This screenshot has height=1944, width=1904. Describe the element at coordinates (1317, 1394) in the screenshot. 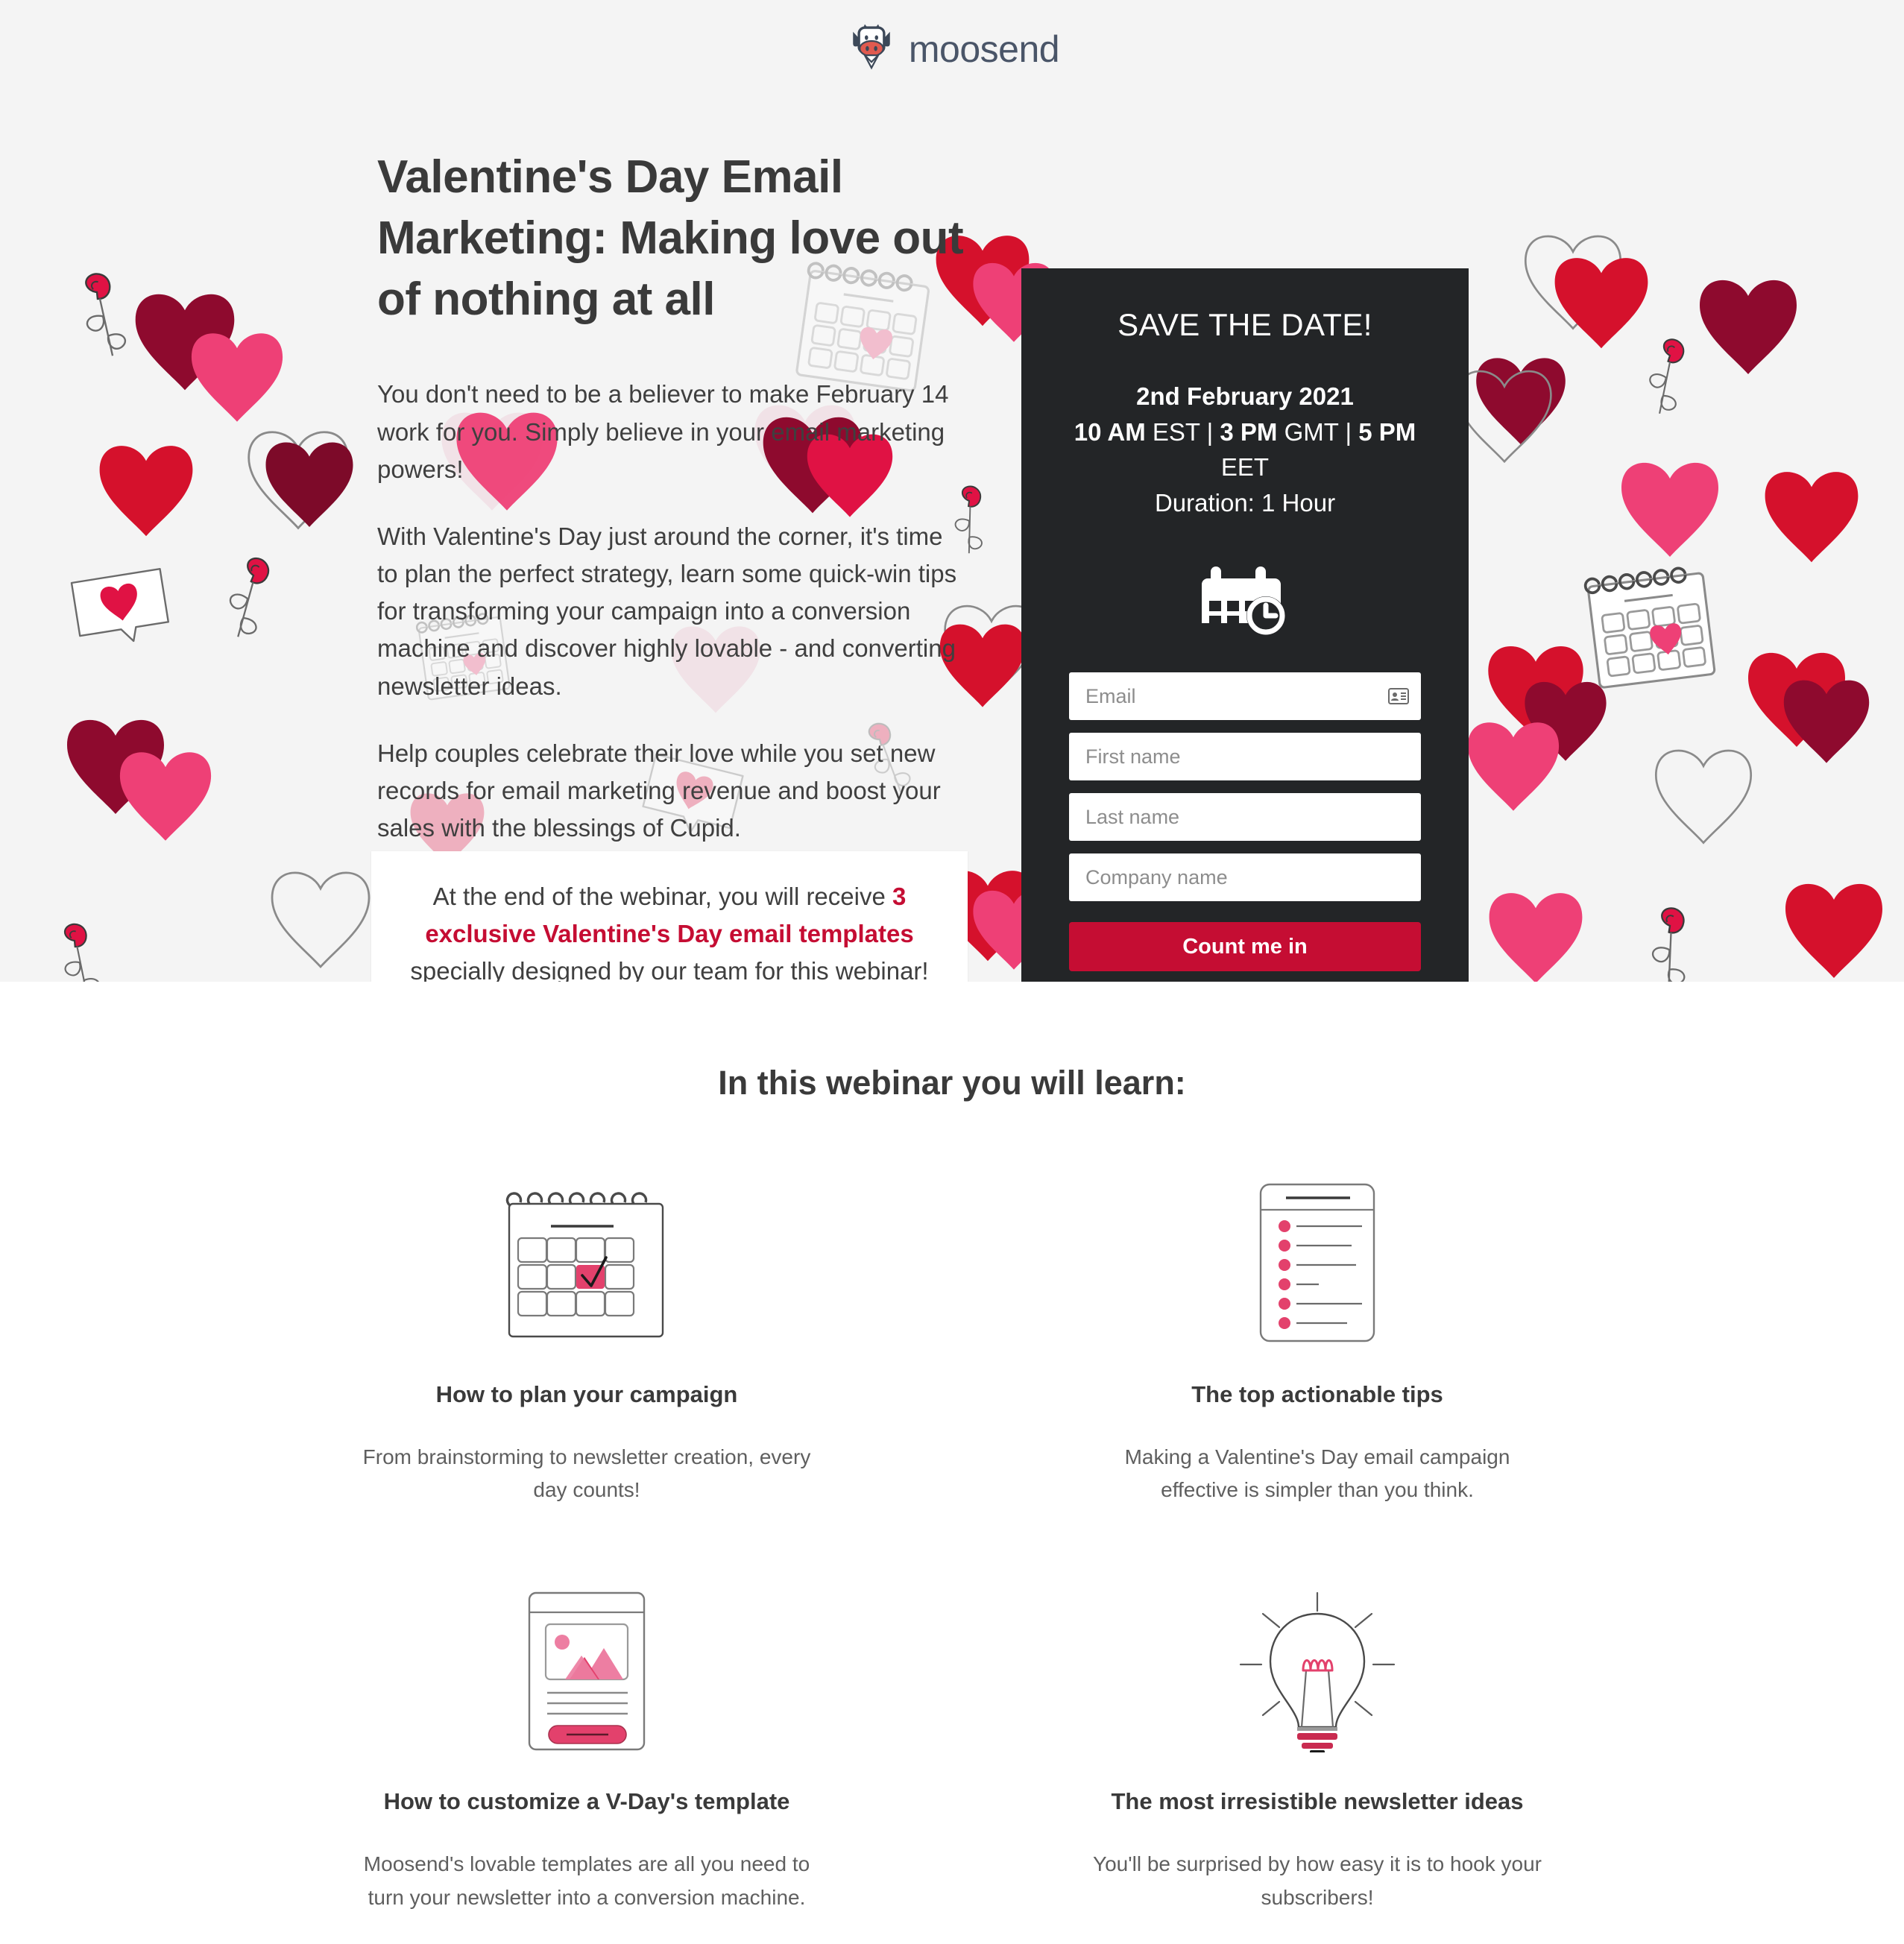

I see `feature-heading: The top actionable tips` at that location.